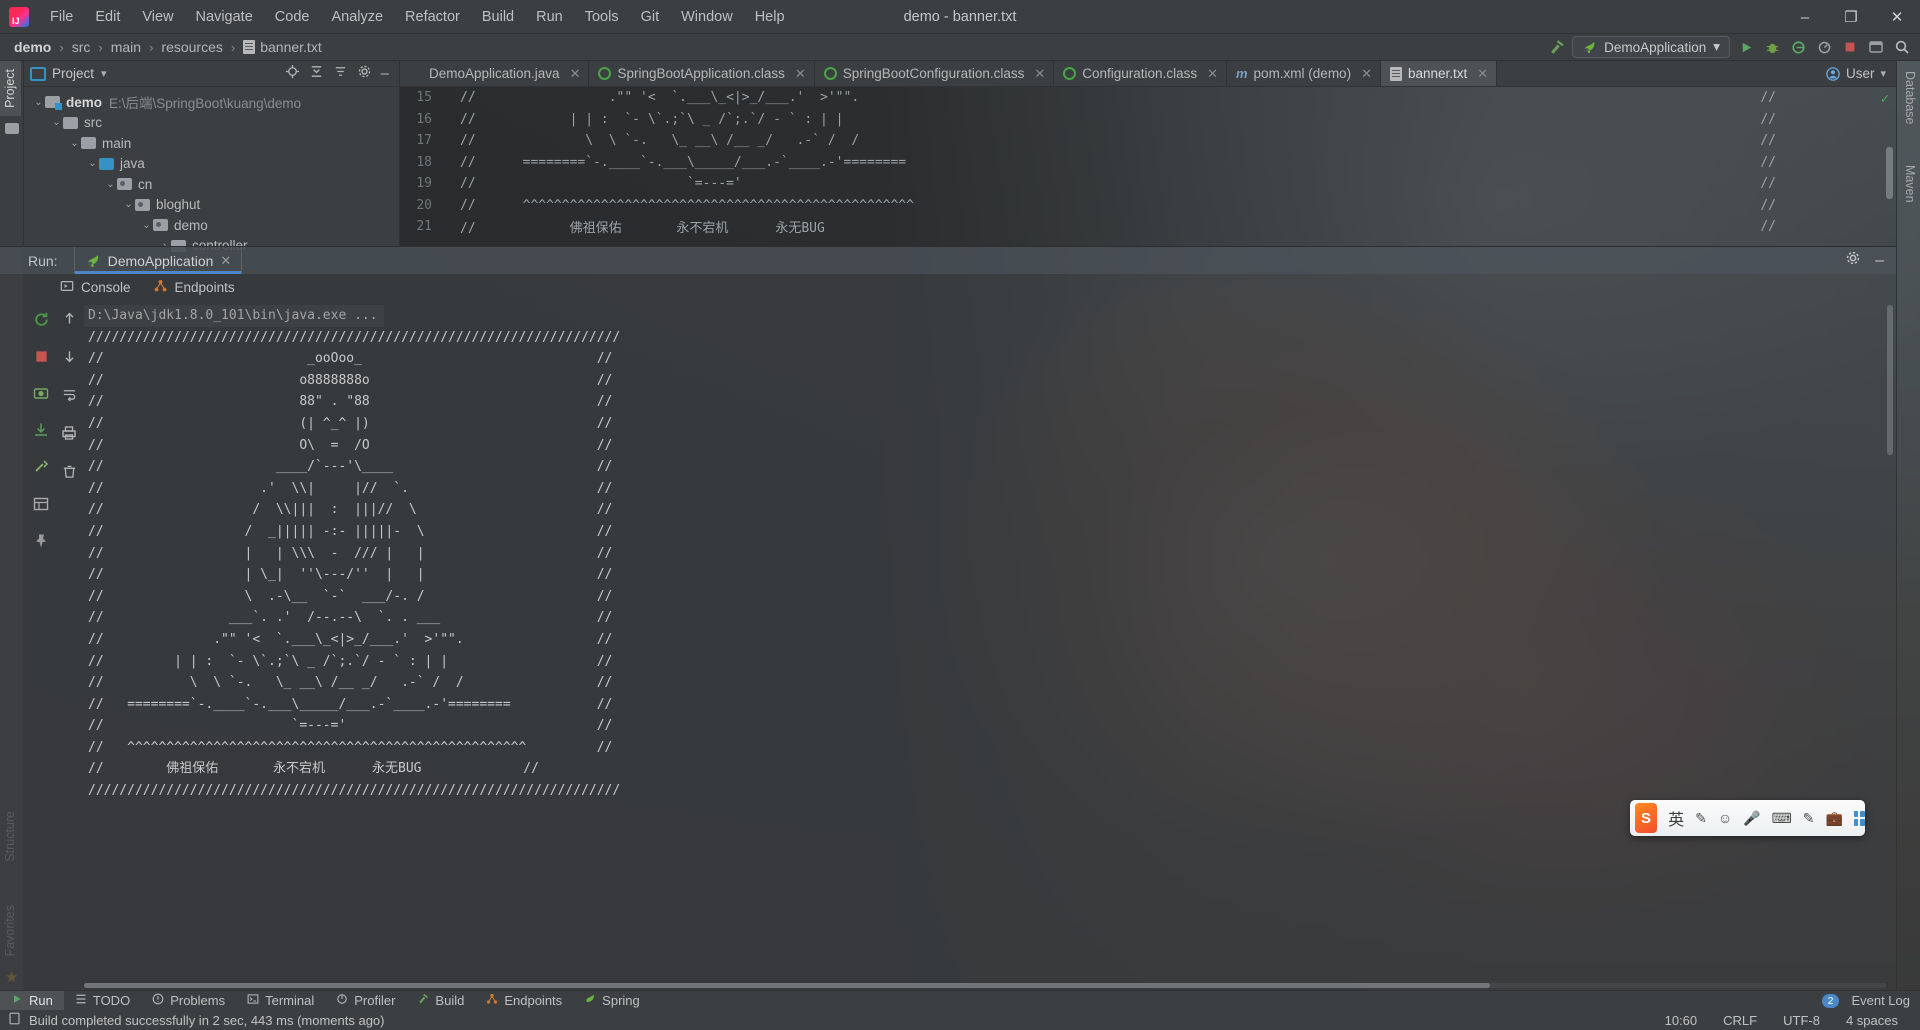  I want to click on editor-tab-springbootapplication-class: SpringBootApplication.class ✕, so click(702, 73).